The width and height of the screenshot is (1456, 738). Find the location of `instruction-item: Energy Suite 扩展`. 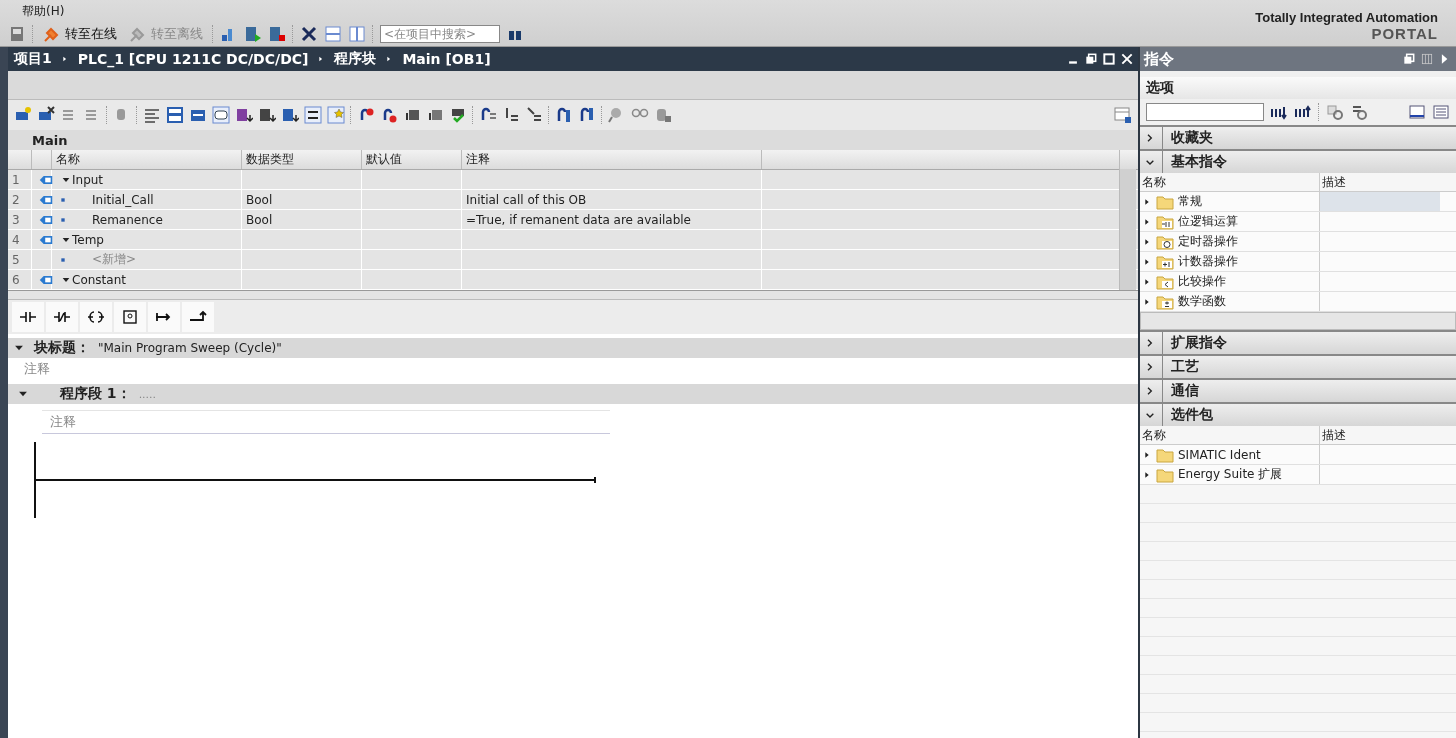

instruction-item: Energy Suite 扩展 is located at coordinates (1230, 474).